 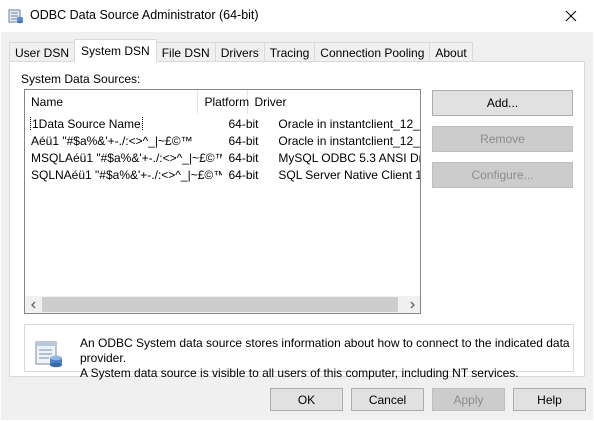 I want to click on dsn-driver: MySQL ODBC 5.3 ANSI Driver, so click(x=349, y=157).